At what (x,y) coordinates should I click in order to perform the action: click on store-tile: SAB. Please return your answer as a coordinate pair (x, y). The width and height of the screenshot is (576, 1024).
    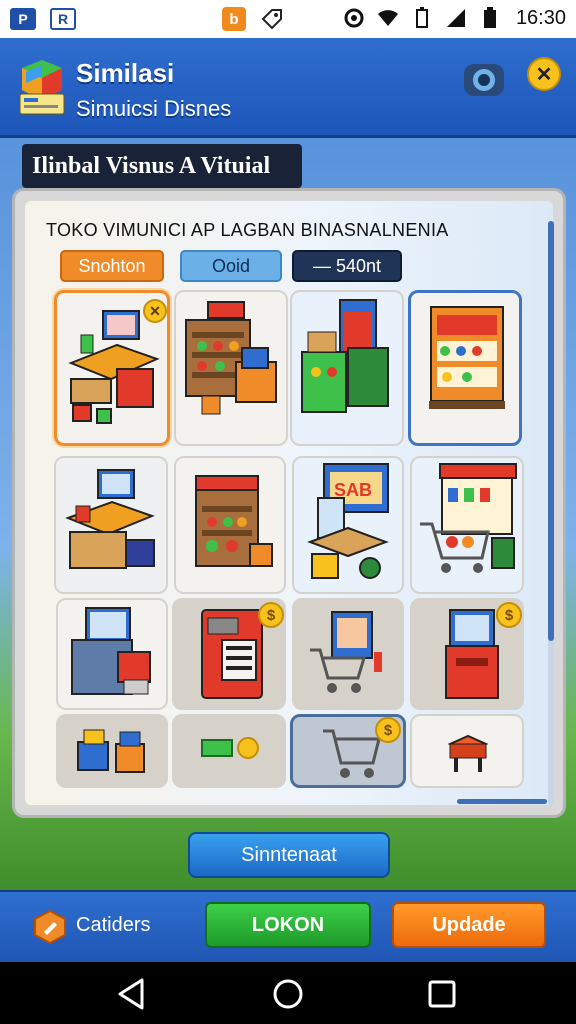
    Looking at the image, I should click on (348, 525).